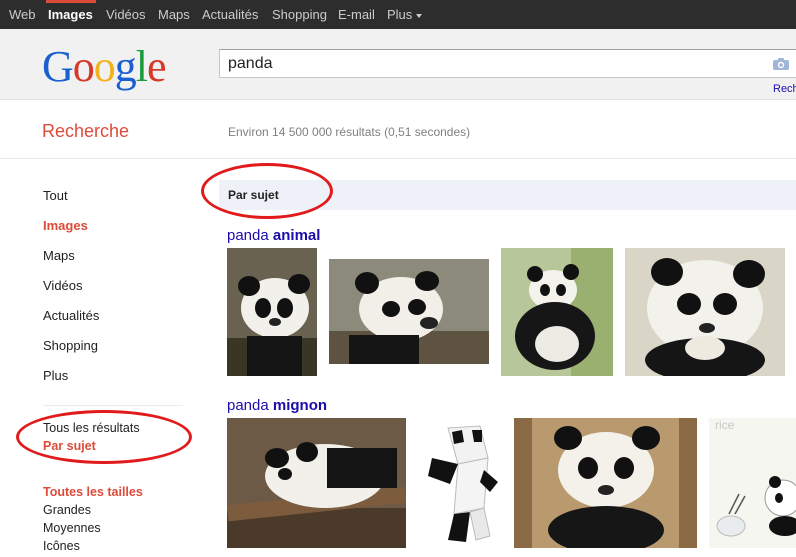 Image resolution: width=796 pixels, height=557 pixels. Describe the element at coordinates (126, 14) in the screenshot. I see `nav-videos: Vidéos` at that location.